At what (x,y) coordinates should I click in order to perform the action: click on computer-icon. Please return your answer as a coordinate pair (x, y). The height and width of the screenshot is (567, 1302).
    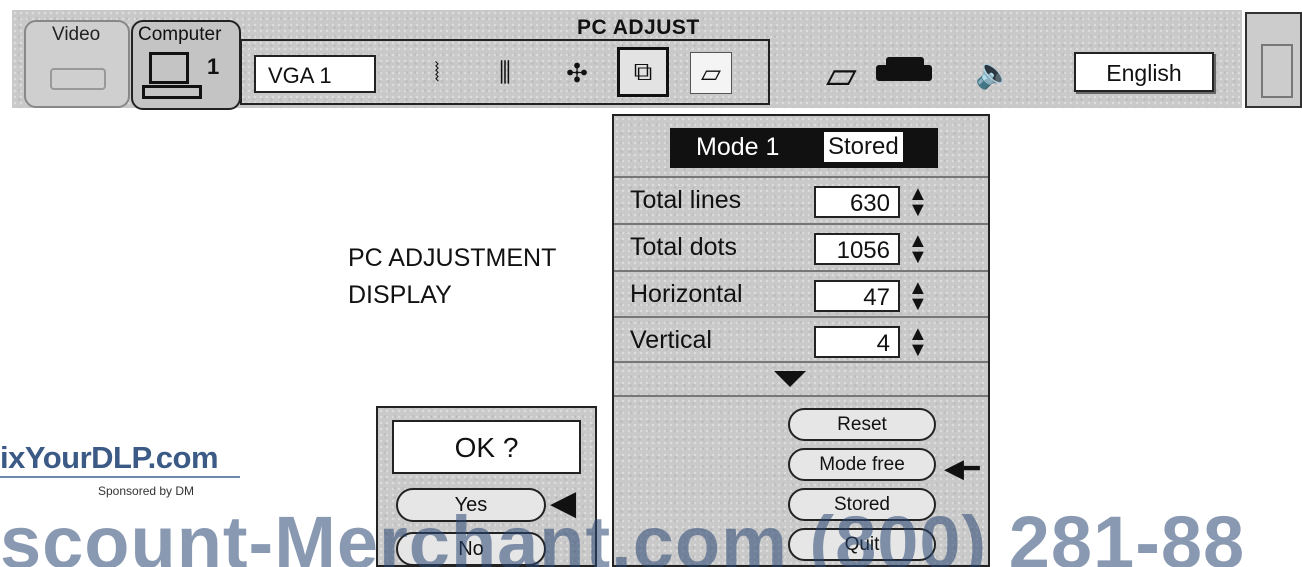
    Looking at the image, I should click on (172, 75).